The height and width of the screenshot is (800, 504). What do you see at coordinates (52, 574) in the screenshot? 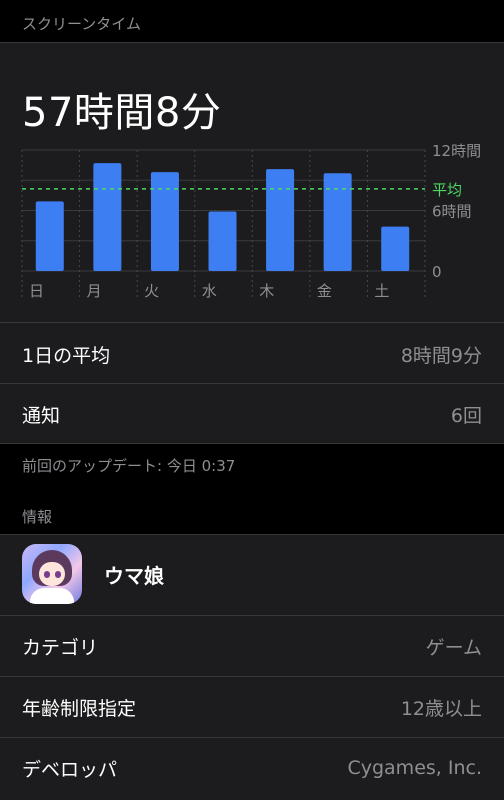
I see `uma-musume-app-icon` at bounding box center [52, 574].